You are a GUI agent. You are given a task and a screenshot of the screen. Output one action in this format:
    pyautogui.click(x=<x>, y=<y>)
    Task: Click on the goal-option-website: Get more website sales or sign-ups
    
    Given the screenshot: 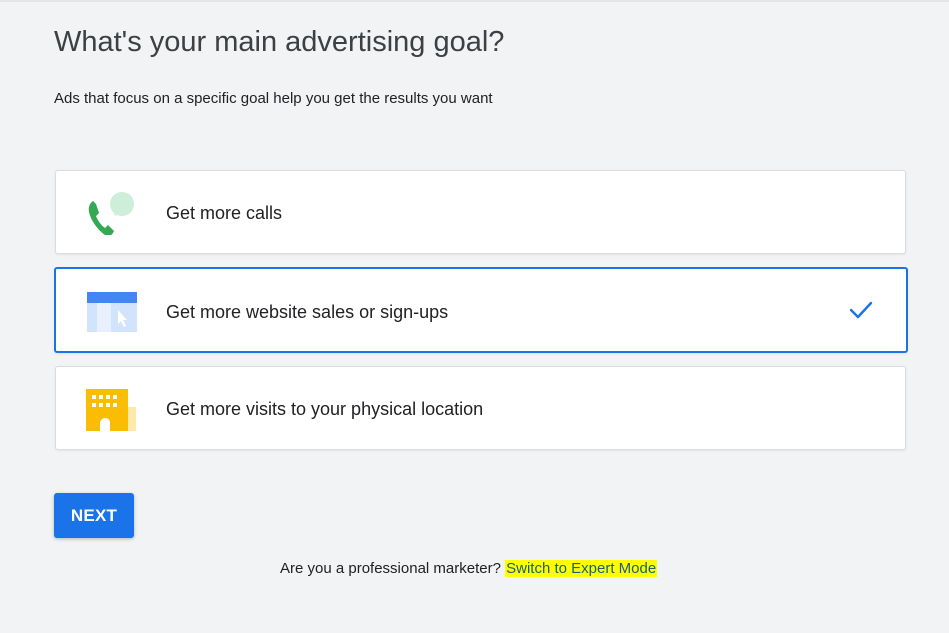 What is the action you would take?
    pyautogui.click(x=481, y=310)
    